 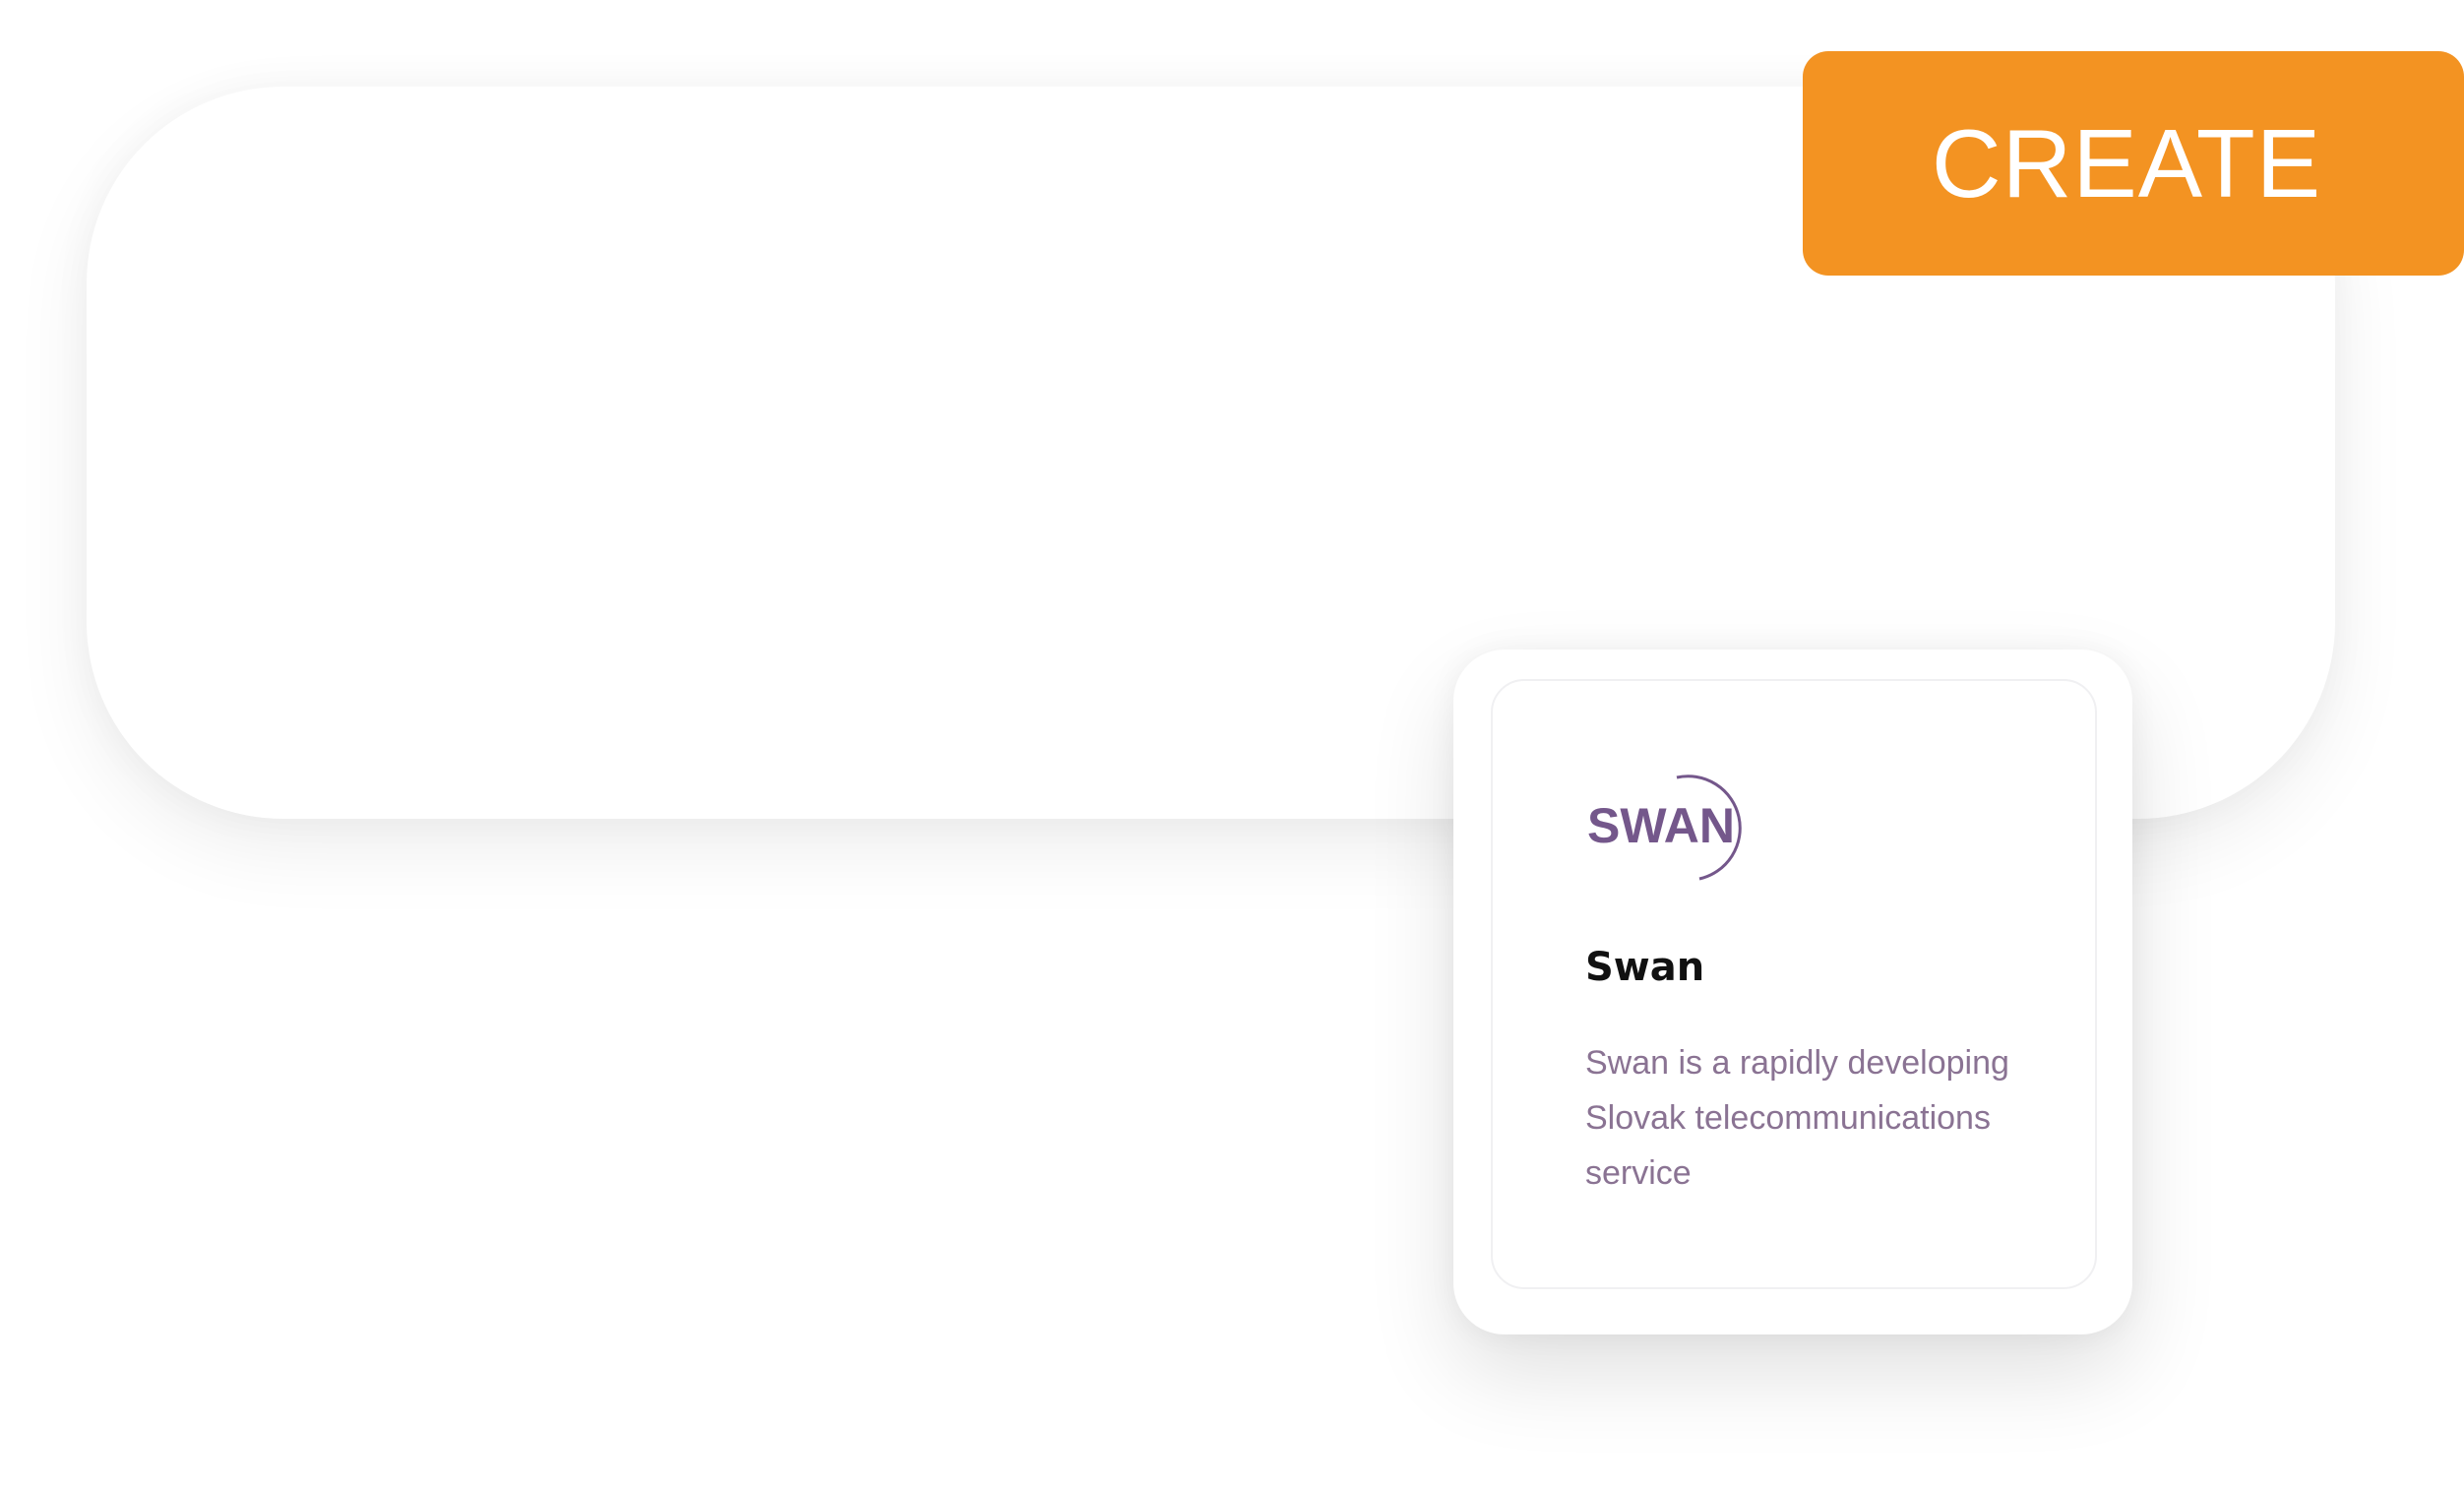 I want to click on create-button: CREATE, so click(x=2133, y=163).